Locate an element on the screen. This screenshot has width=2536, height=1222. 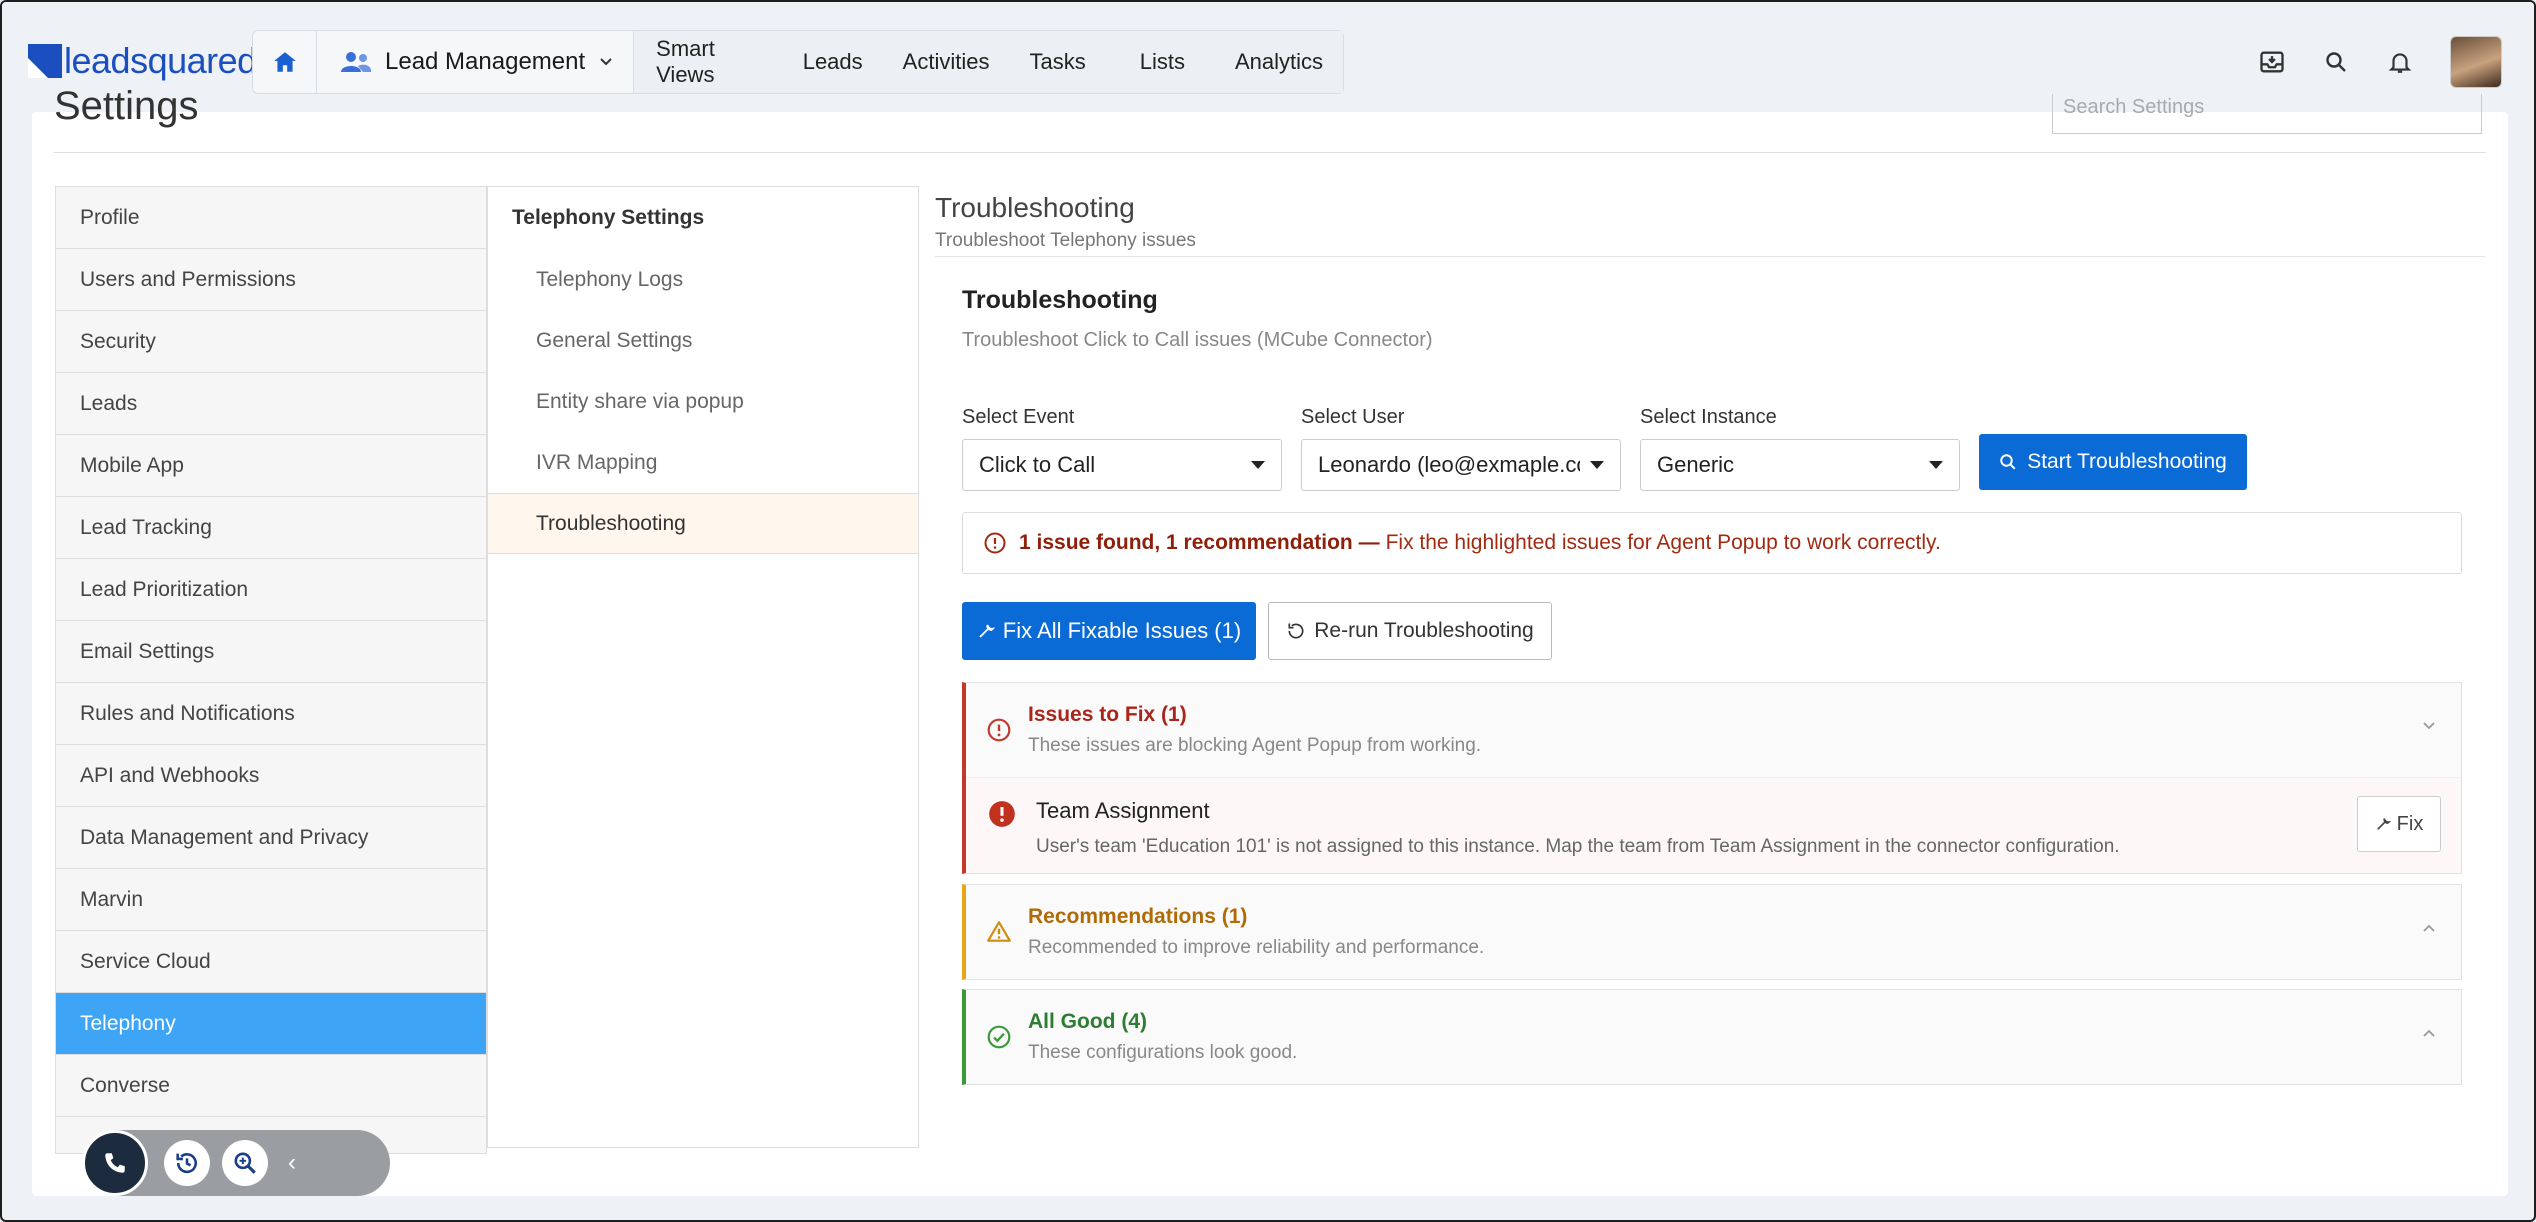
sidebar-item-users-and-permissions: Users and Permissions is located at coordinates (271, 280).